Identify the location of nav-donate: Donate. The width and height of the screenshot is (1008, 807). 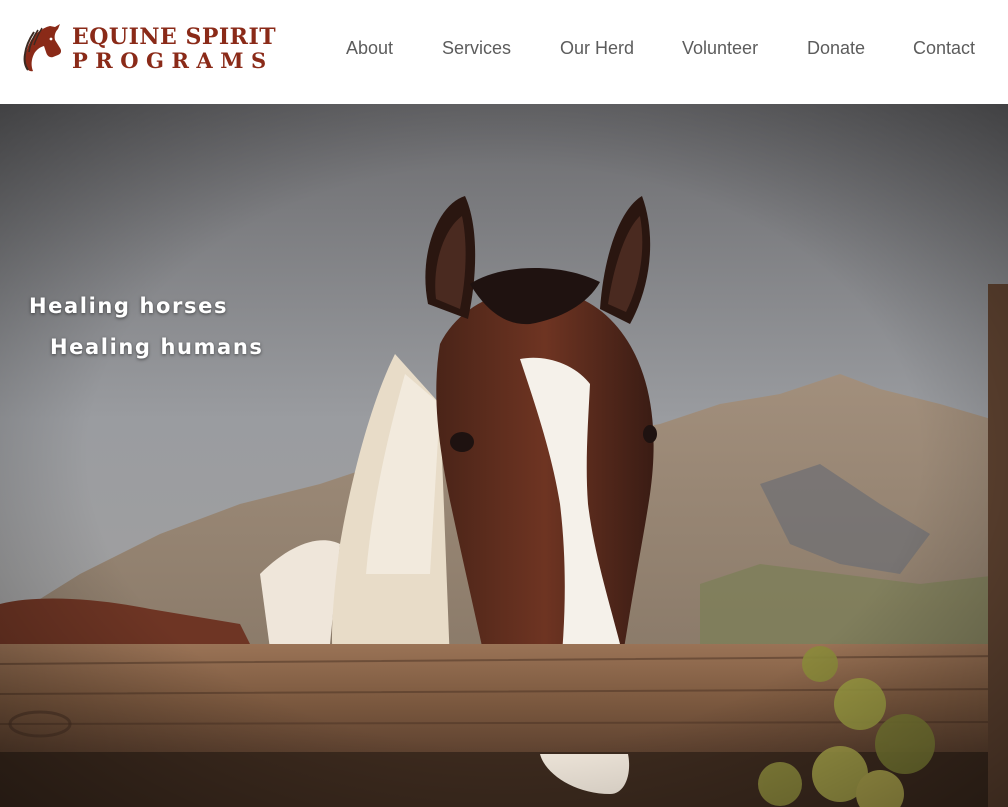
(836, 48).